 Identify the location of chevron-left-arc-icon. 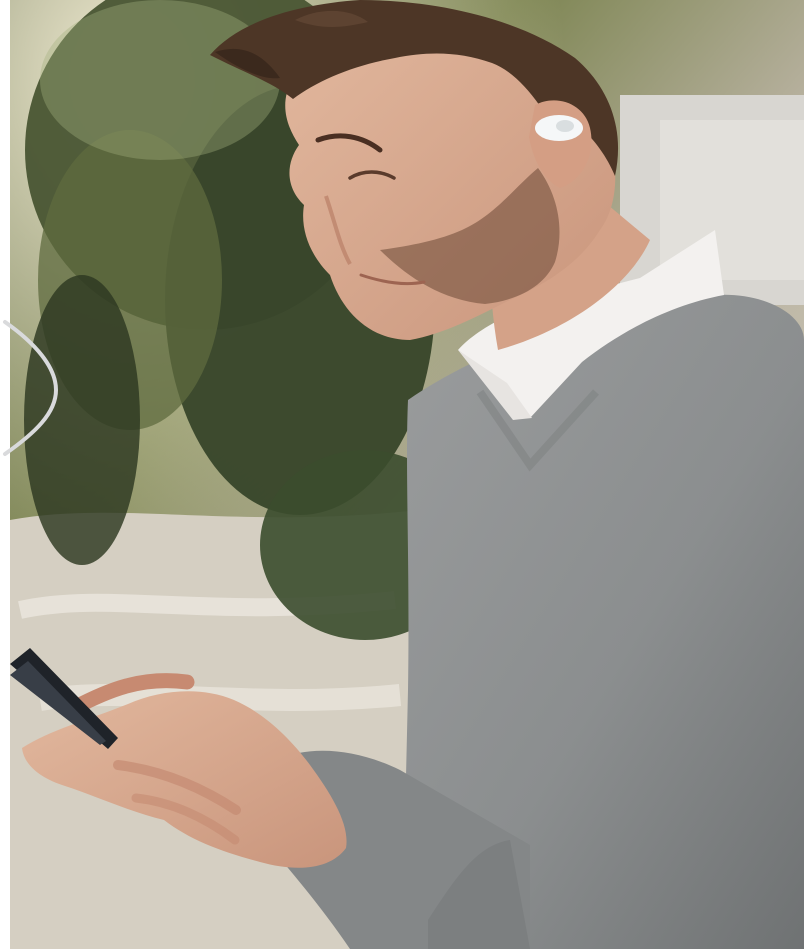
(31, 388).